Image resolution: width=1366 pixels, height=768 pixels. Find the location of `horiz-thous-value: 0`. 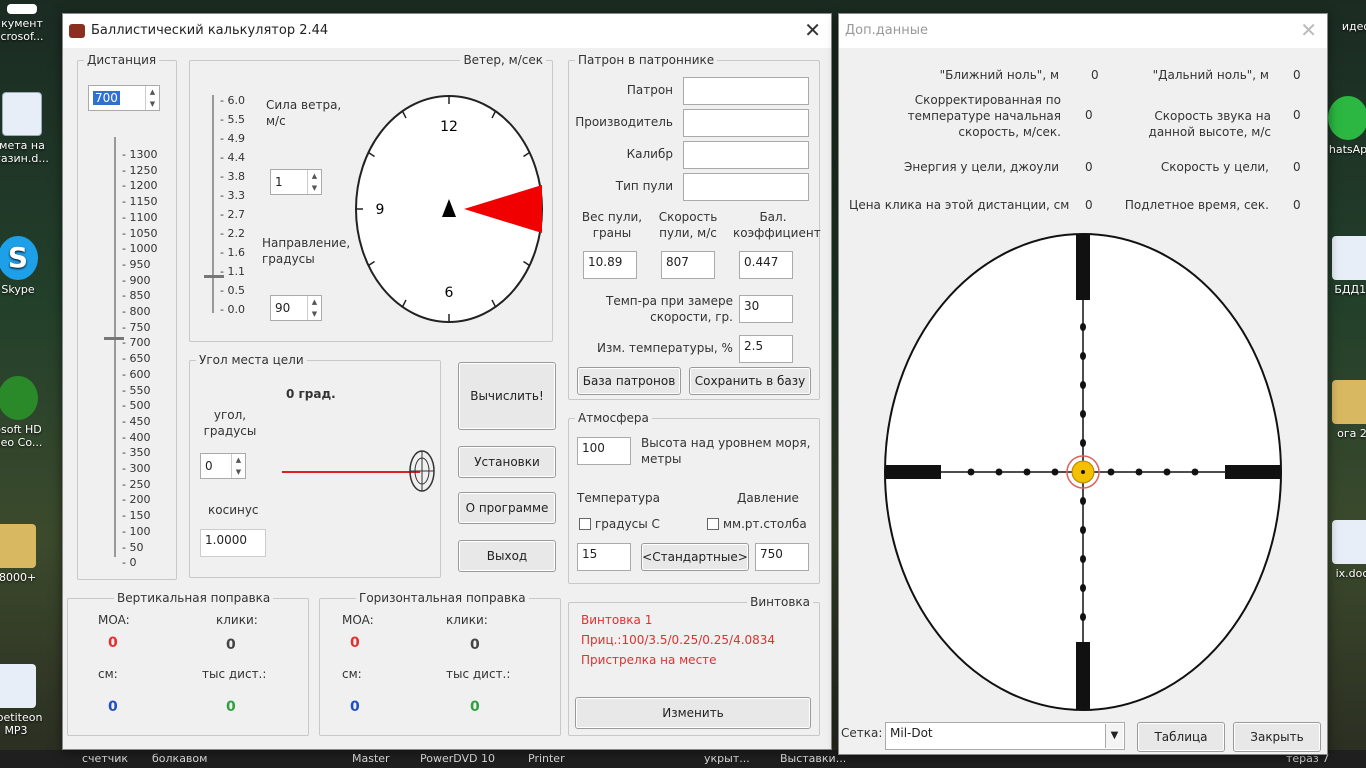

horiz-thous-value: 0 is located at coordinates (475, 707).